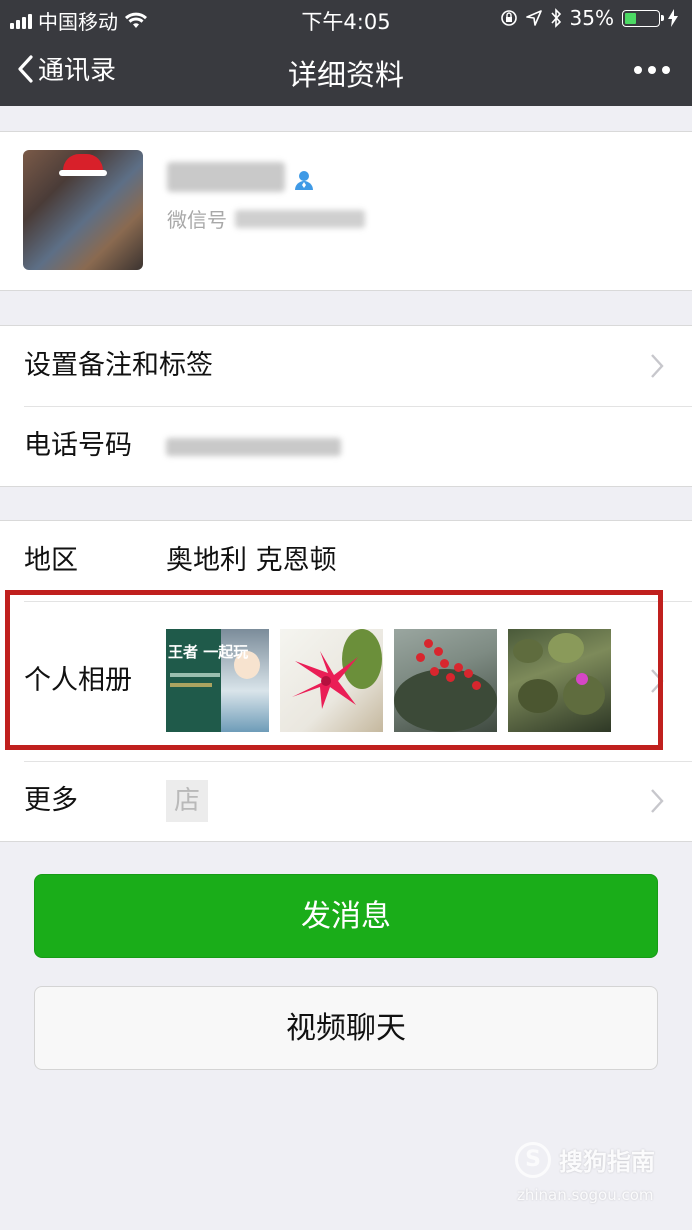 The image size is (692, 1230). I want to click on avatar, so click(83, 210).